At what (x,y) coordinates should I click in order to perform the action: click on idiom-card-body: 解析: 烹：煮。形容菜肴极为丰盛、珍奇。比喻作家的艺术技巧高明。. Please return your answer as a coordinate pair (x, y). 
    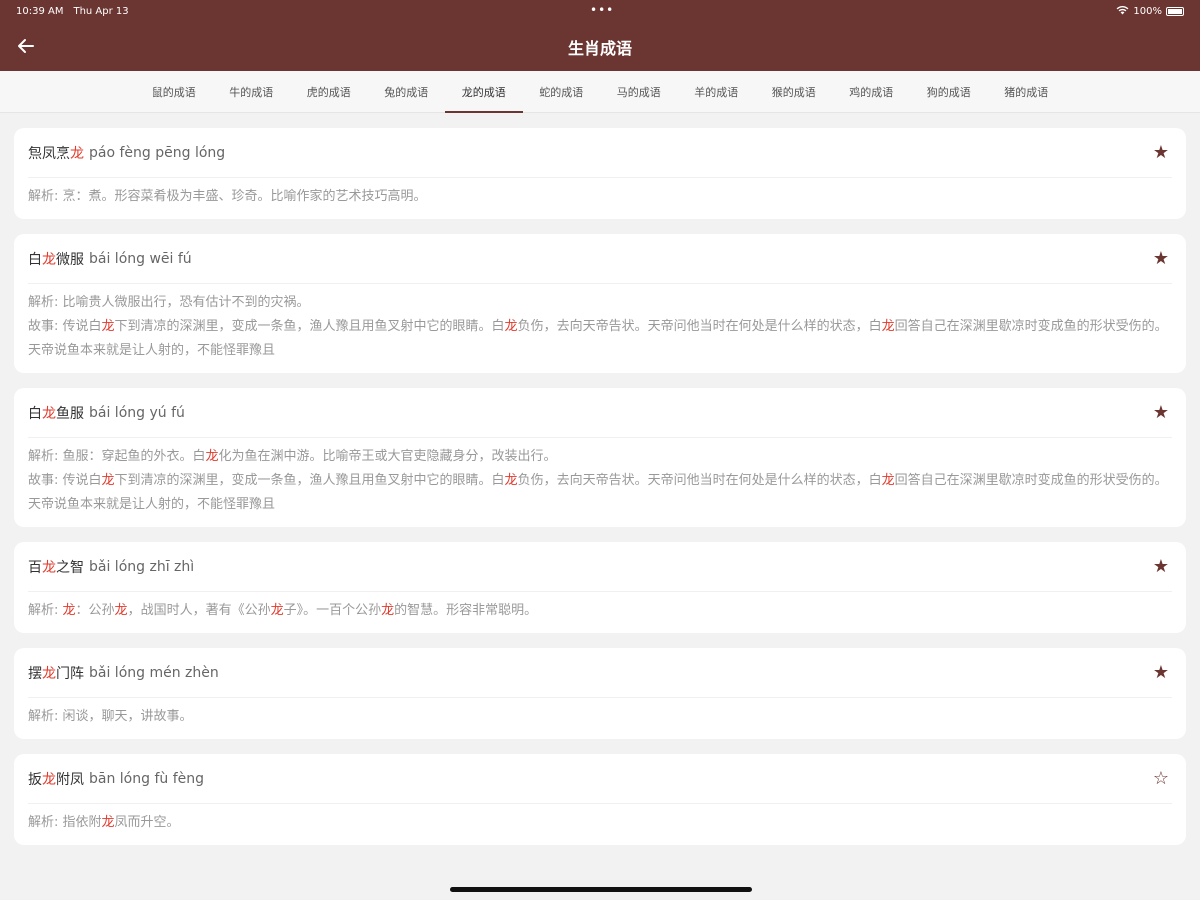
    Looking at the image, I should click on (600, 198).